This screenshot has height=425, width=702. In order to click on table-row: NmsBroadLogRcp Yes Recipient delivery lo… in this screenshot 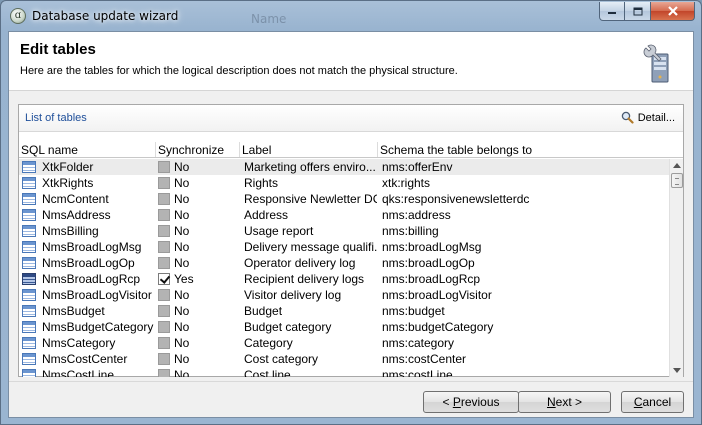, I will do `click(344, 279)`.